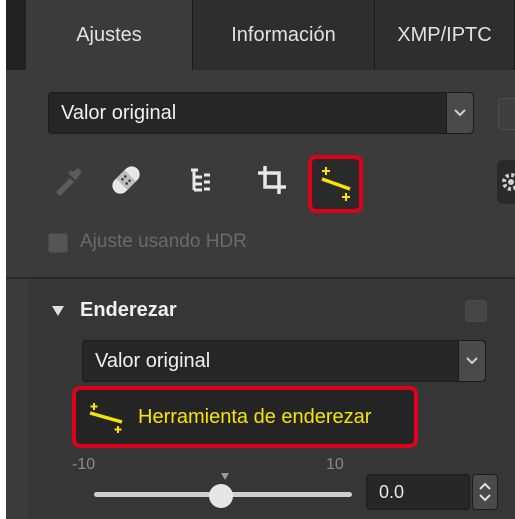  I want to click on slider-min-label: -10, so click(84, 464).